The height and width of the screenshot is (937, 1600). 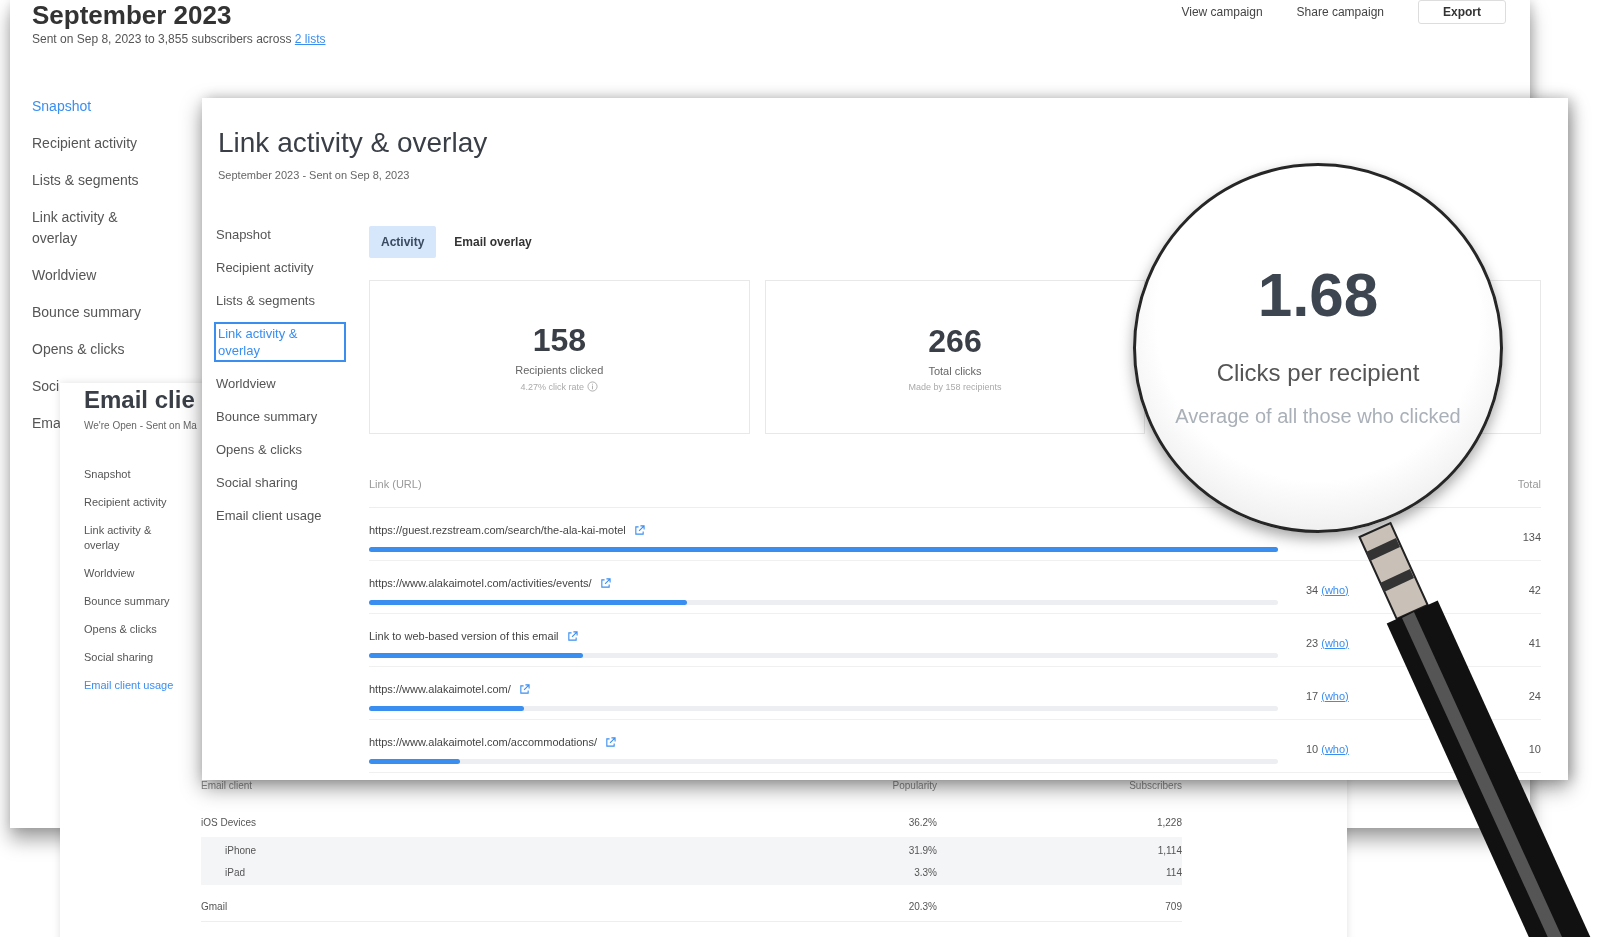 I want to click on column-header: Link (URL), so click(x=395, y=484).